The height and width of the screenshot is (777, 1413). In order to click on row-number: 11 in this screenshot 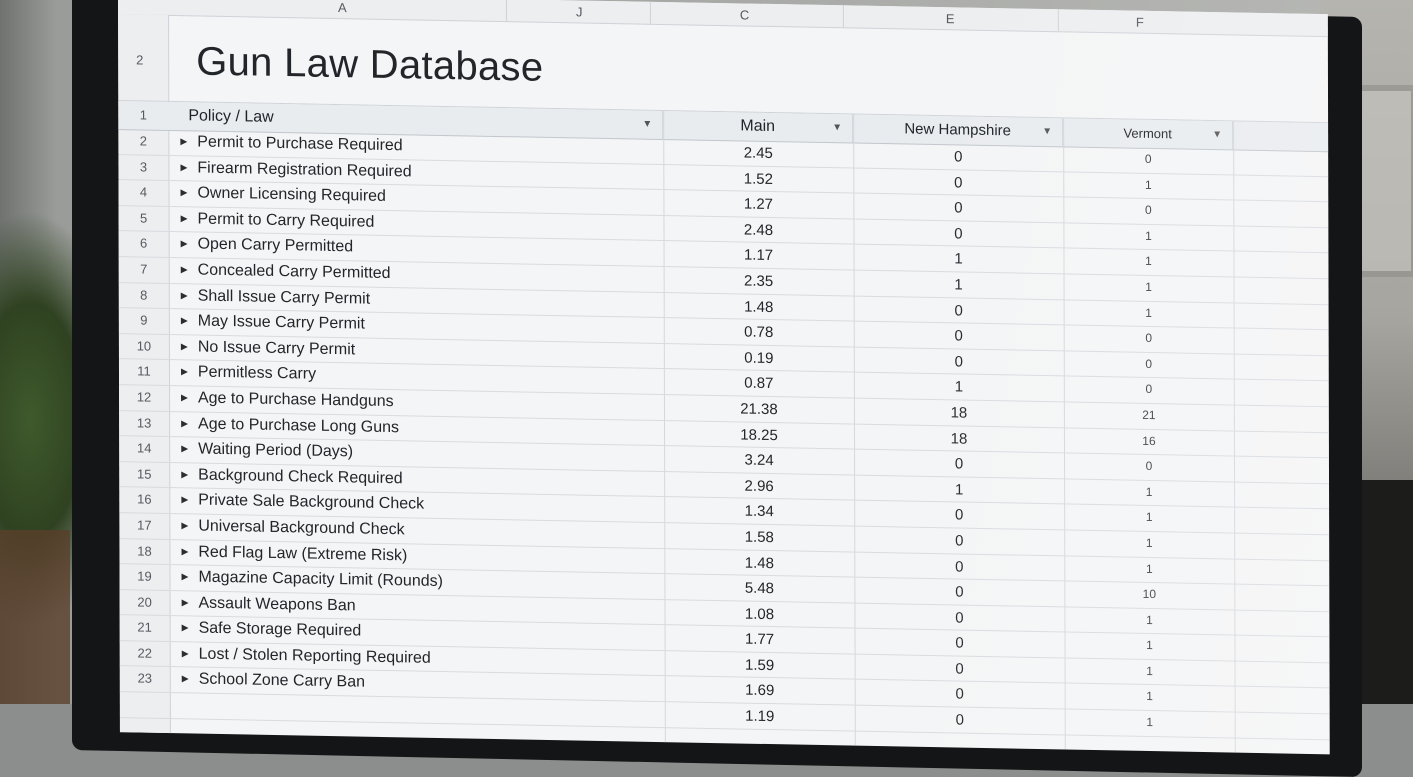, I will do `click(144, 371)`.